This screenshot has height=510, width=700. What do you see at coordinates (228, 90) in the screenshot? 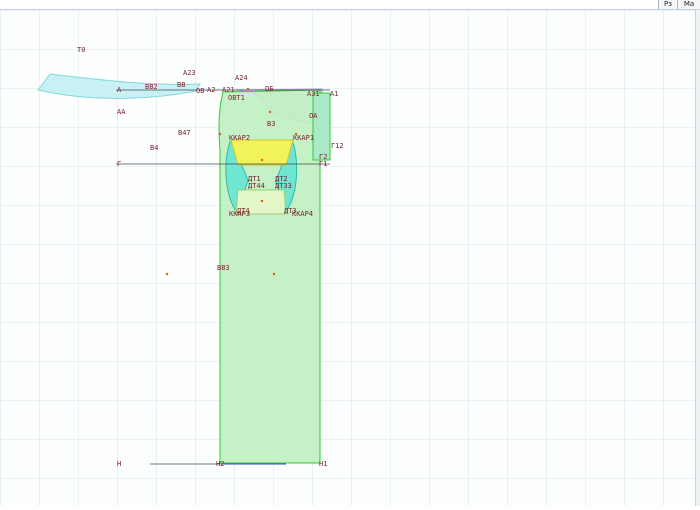
I see `label-a21: А21` at bounding box center [228, 90].